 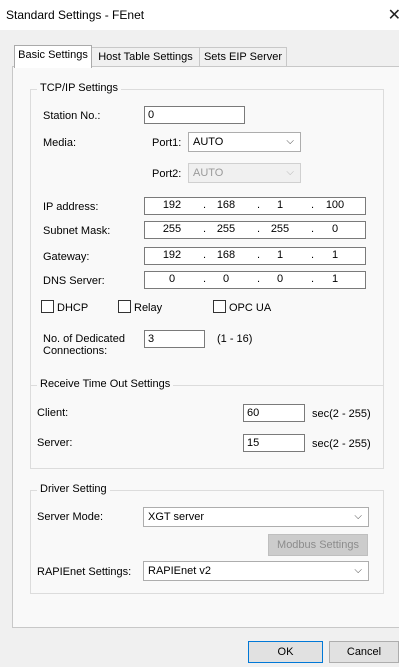 What do you see at coordinates (75, 15) in the screenshot?
I see `window-title: Standard Settings - FEnet` at bounding box center [75, 15].